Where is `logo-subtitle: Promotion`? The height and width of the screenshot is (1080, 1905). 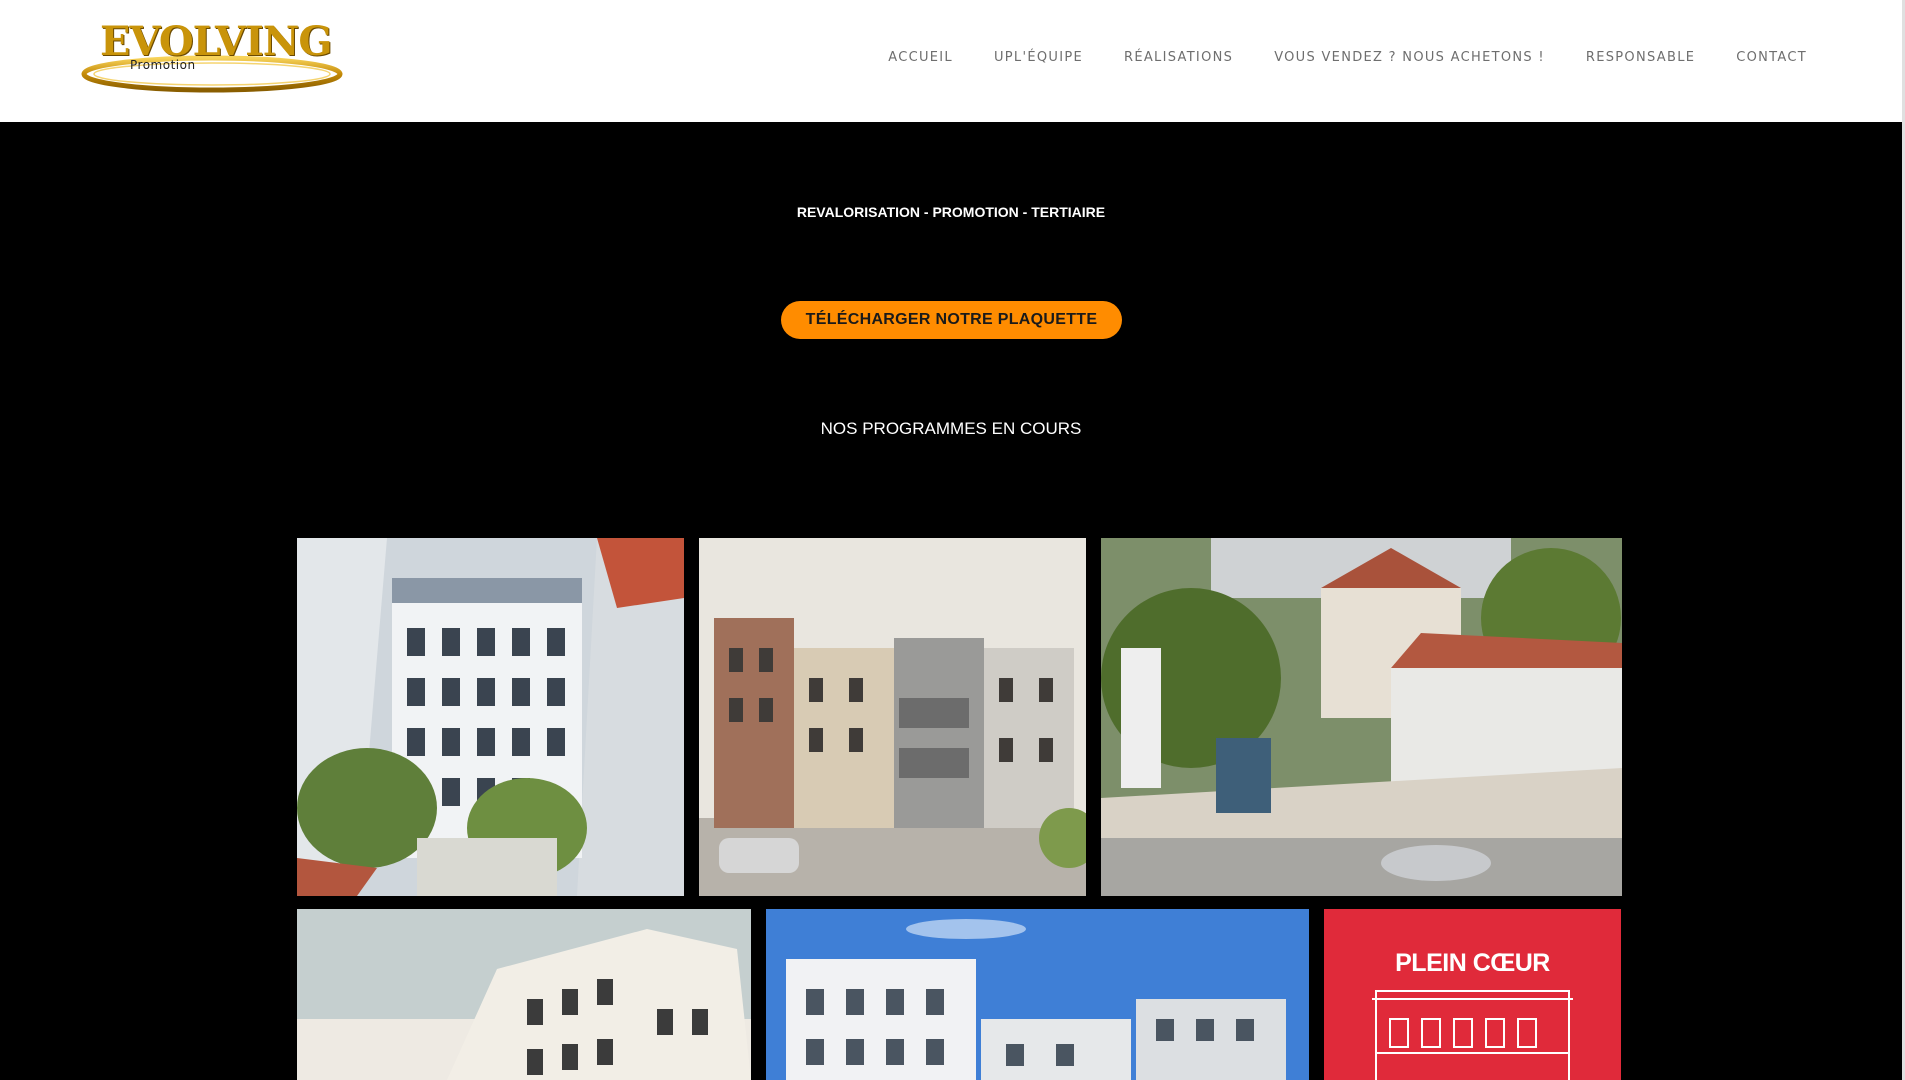 logo-subtitle: Promotion is located at coordinates (163, 65).